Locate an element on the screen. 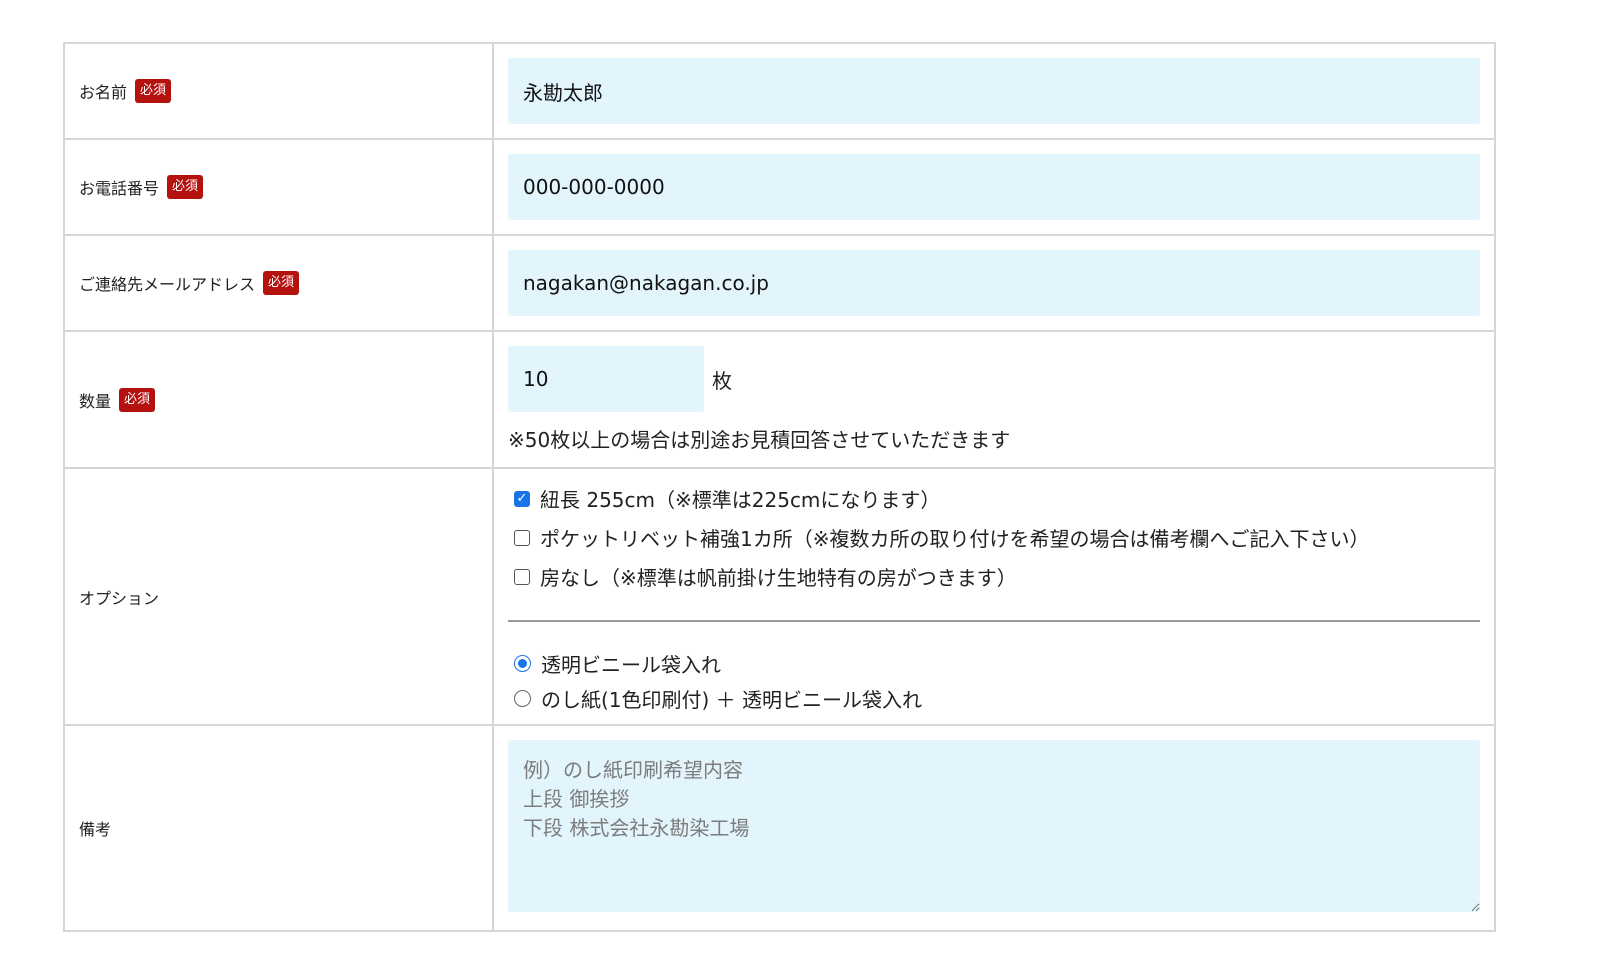 This screenshot has height=955, width=1600. phone-input is located at coordinates (994, 187).